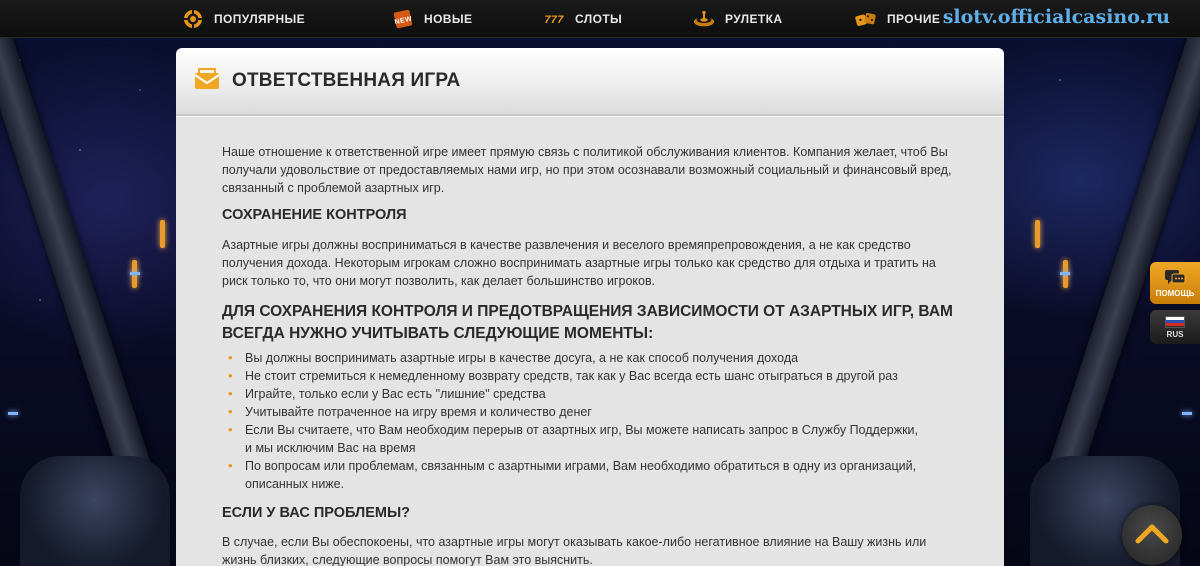 The width and height of the screenshot is (1200, 566). I want to click on roulette-icon, so click(704, 19).